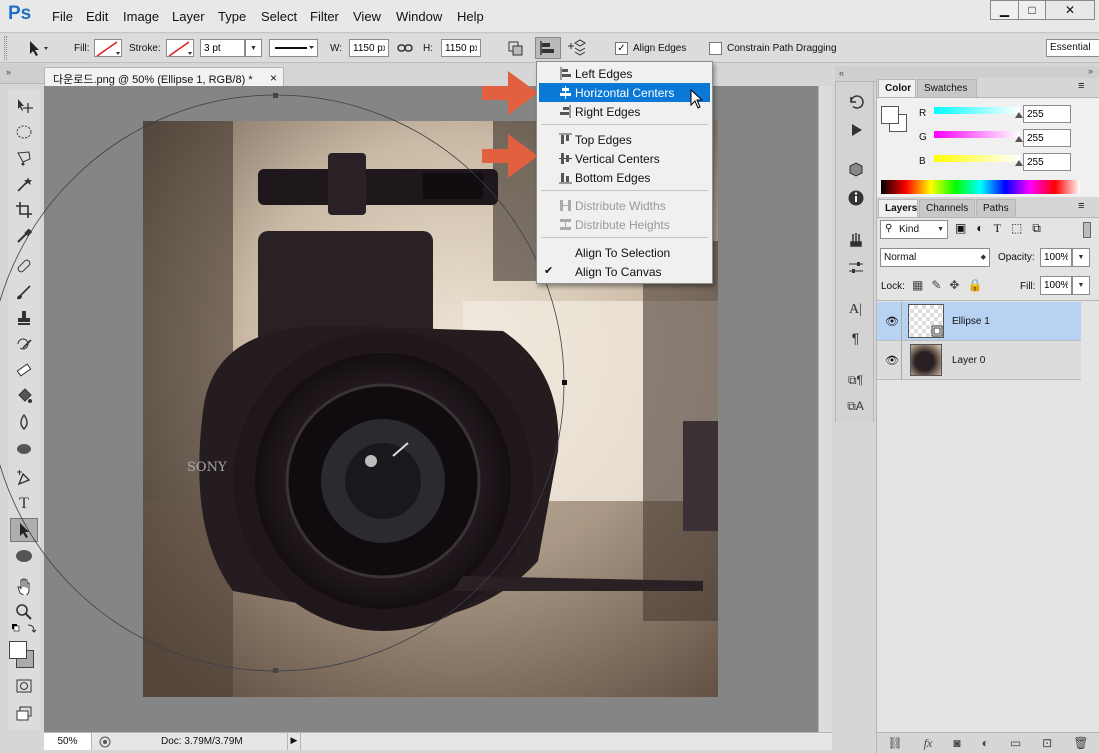 The image size is (1099, 753). I want to click on menu-item-top-edges: Top Edges, so click(624, 139).